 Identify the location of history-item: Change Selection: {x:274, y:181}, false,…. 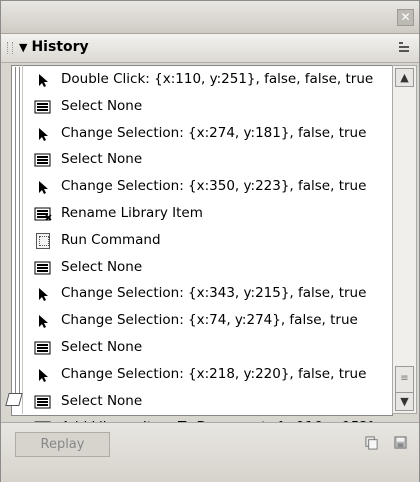
(201, 134).